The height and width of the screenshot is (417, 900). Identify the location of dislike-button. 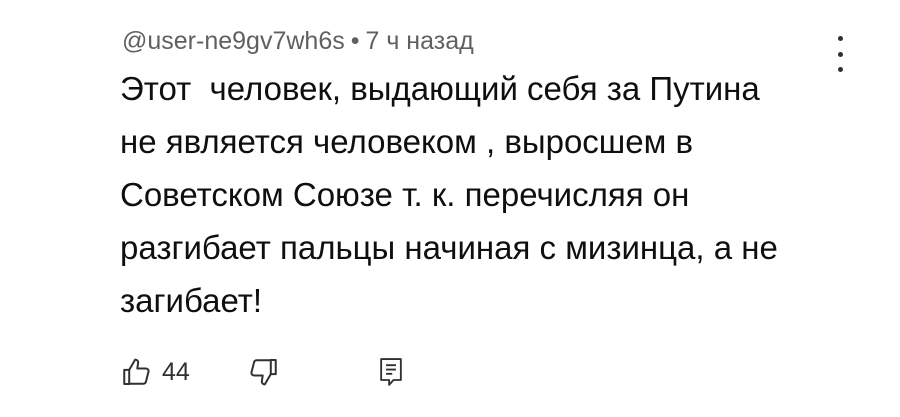
(263, 372).